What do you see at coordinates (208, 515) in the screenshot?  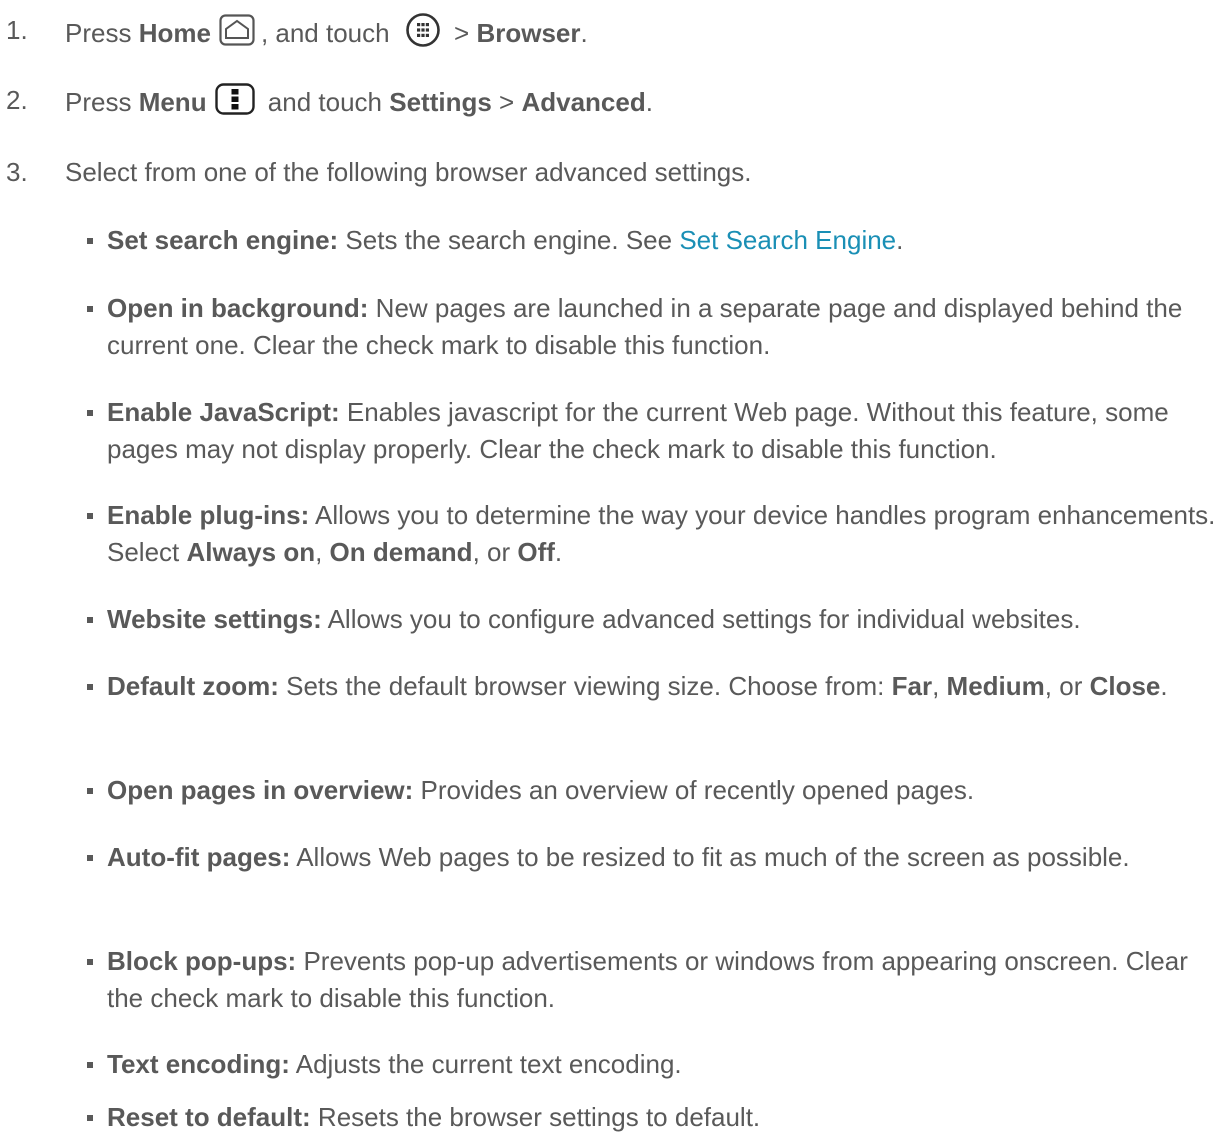 I see `item-term: Enable plug-ins:` at bounding box center [208, 515].